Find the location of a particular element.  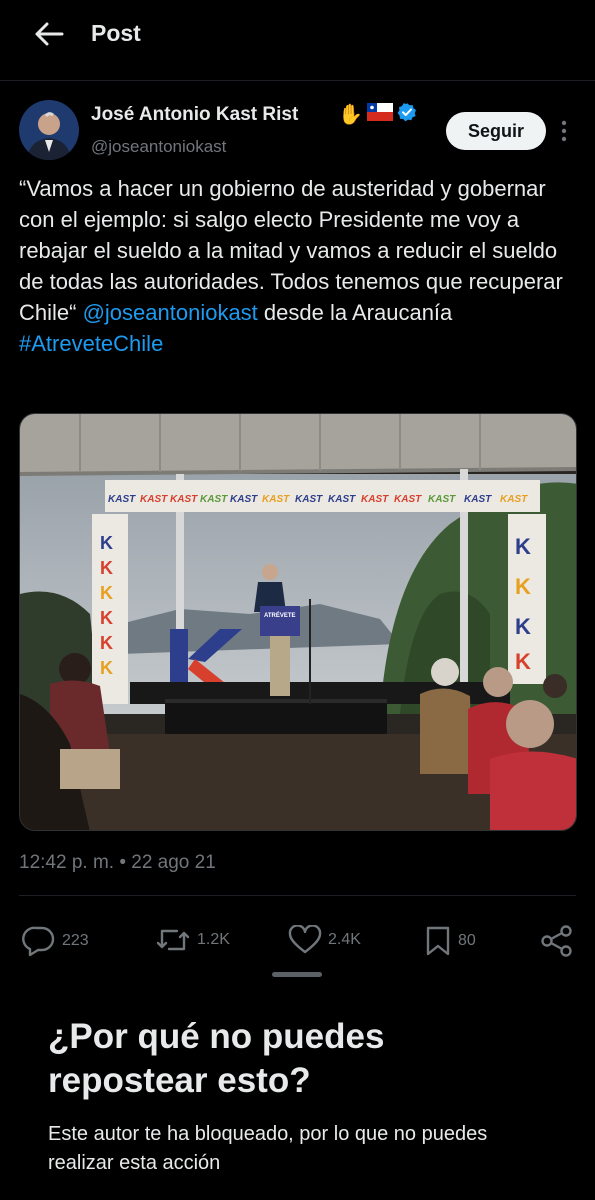

repost-icon is located at coordinates (173, 940).